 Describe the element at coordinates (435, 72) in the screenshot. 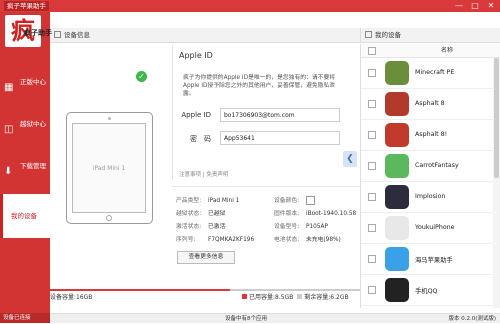

I see `app-name: Minecraft PE` at that location.